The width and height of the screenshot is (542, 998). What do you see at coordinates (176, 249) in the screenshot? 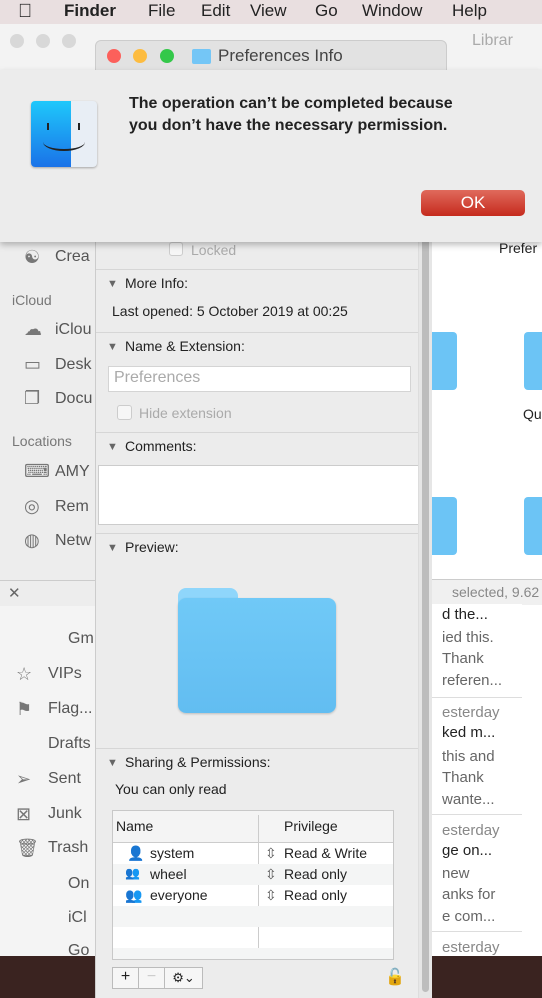
I see `locked-checkbox` at bounding box center [176, 249].